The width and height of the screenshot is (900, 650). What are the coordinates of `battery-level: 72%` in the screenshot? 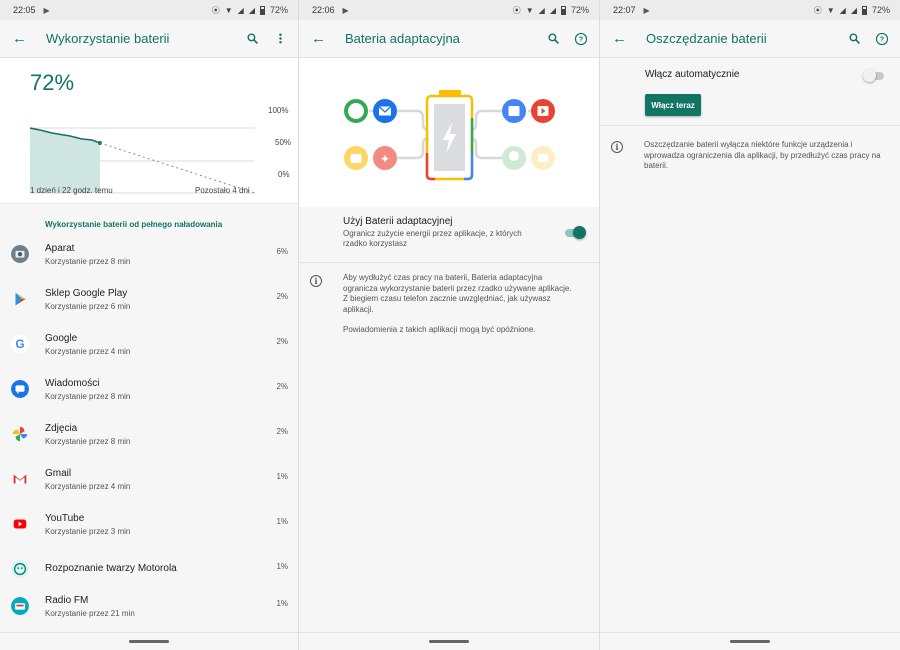 It's located at (52, 82).